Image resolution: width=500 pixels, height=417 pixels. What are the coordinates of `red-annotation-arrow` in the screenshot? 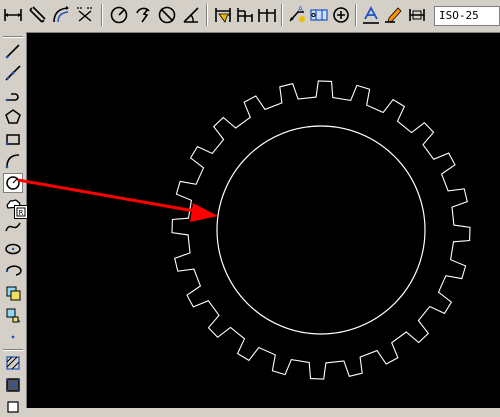 It's located at (117, 200).